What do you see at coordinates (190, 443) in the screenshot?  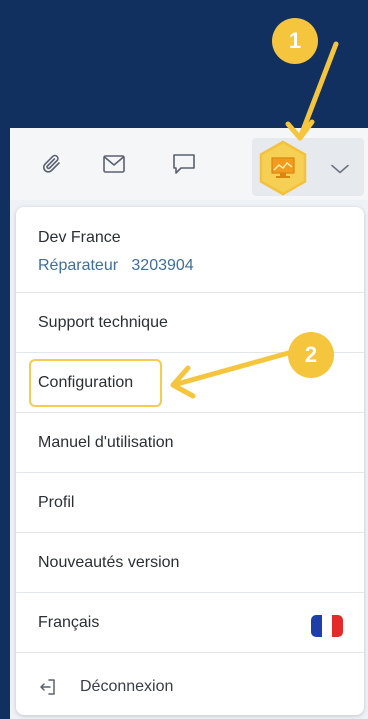 I see `menu-item-user-manual: Manuel d'utilisation` at bounding box center [190, 443].